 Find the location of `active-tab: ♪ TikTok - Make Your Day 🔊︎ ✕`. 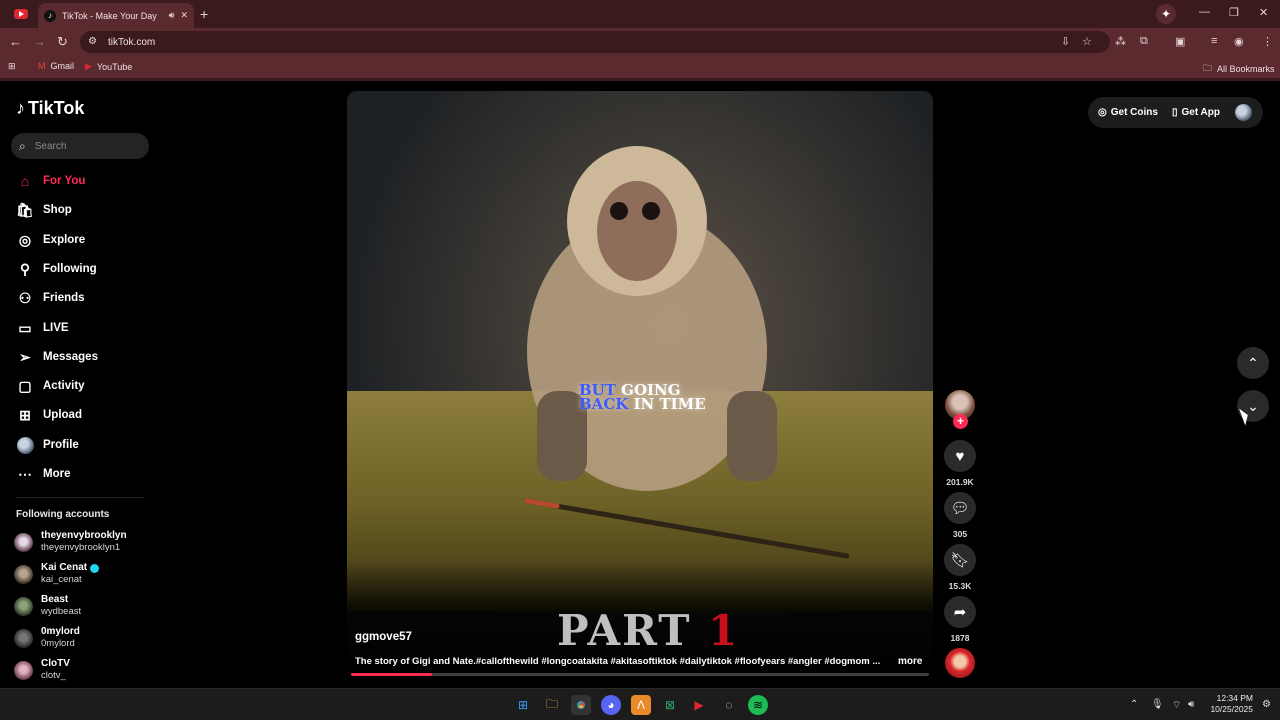

active-tab: ♪ TikTok - Make Your Day 🔊︎ ✕ is located at coordinates (116, 15).